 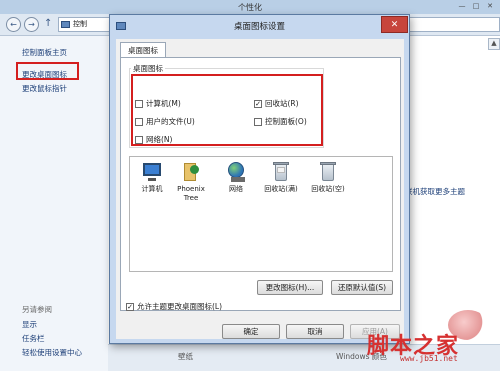 I want to click on up-arrow-icon: ↑, so click(x=48, y=23).